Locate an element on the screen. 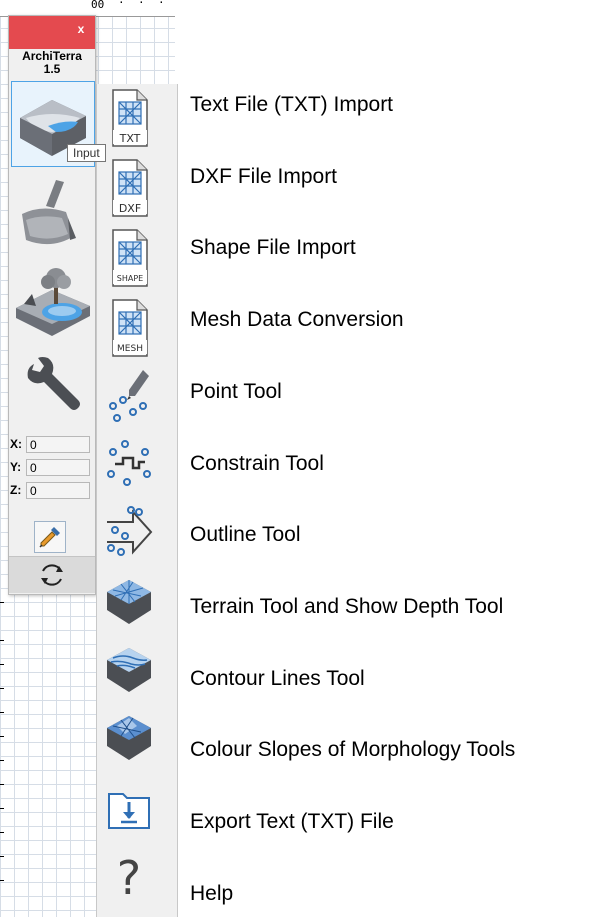 This screenshot has height=917, width=615. label-txt-import: Text File (TXT) Import is located at coordinates (292, 104).